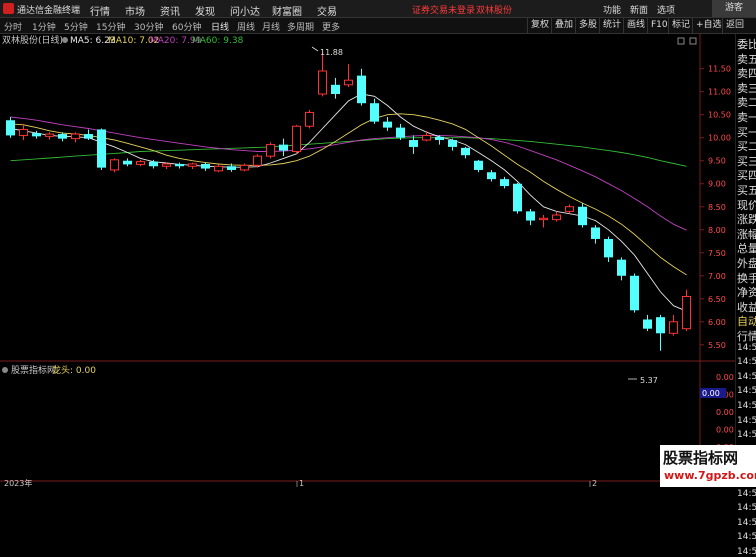 This screenshot has height=557, width=756. What do you see at coordinates (612, 9) in the screenshot?
I see `menu-function: 功能` at bounding box center [612, 9].